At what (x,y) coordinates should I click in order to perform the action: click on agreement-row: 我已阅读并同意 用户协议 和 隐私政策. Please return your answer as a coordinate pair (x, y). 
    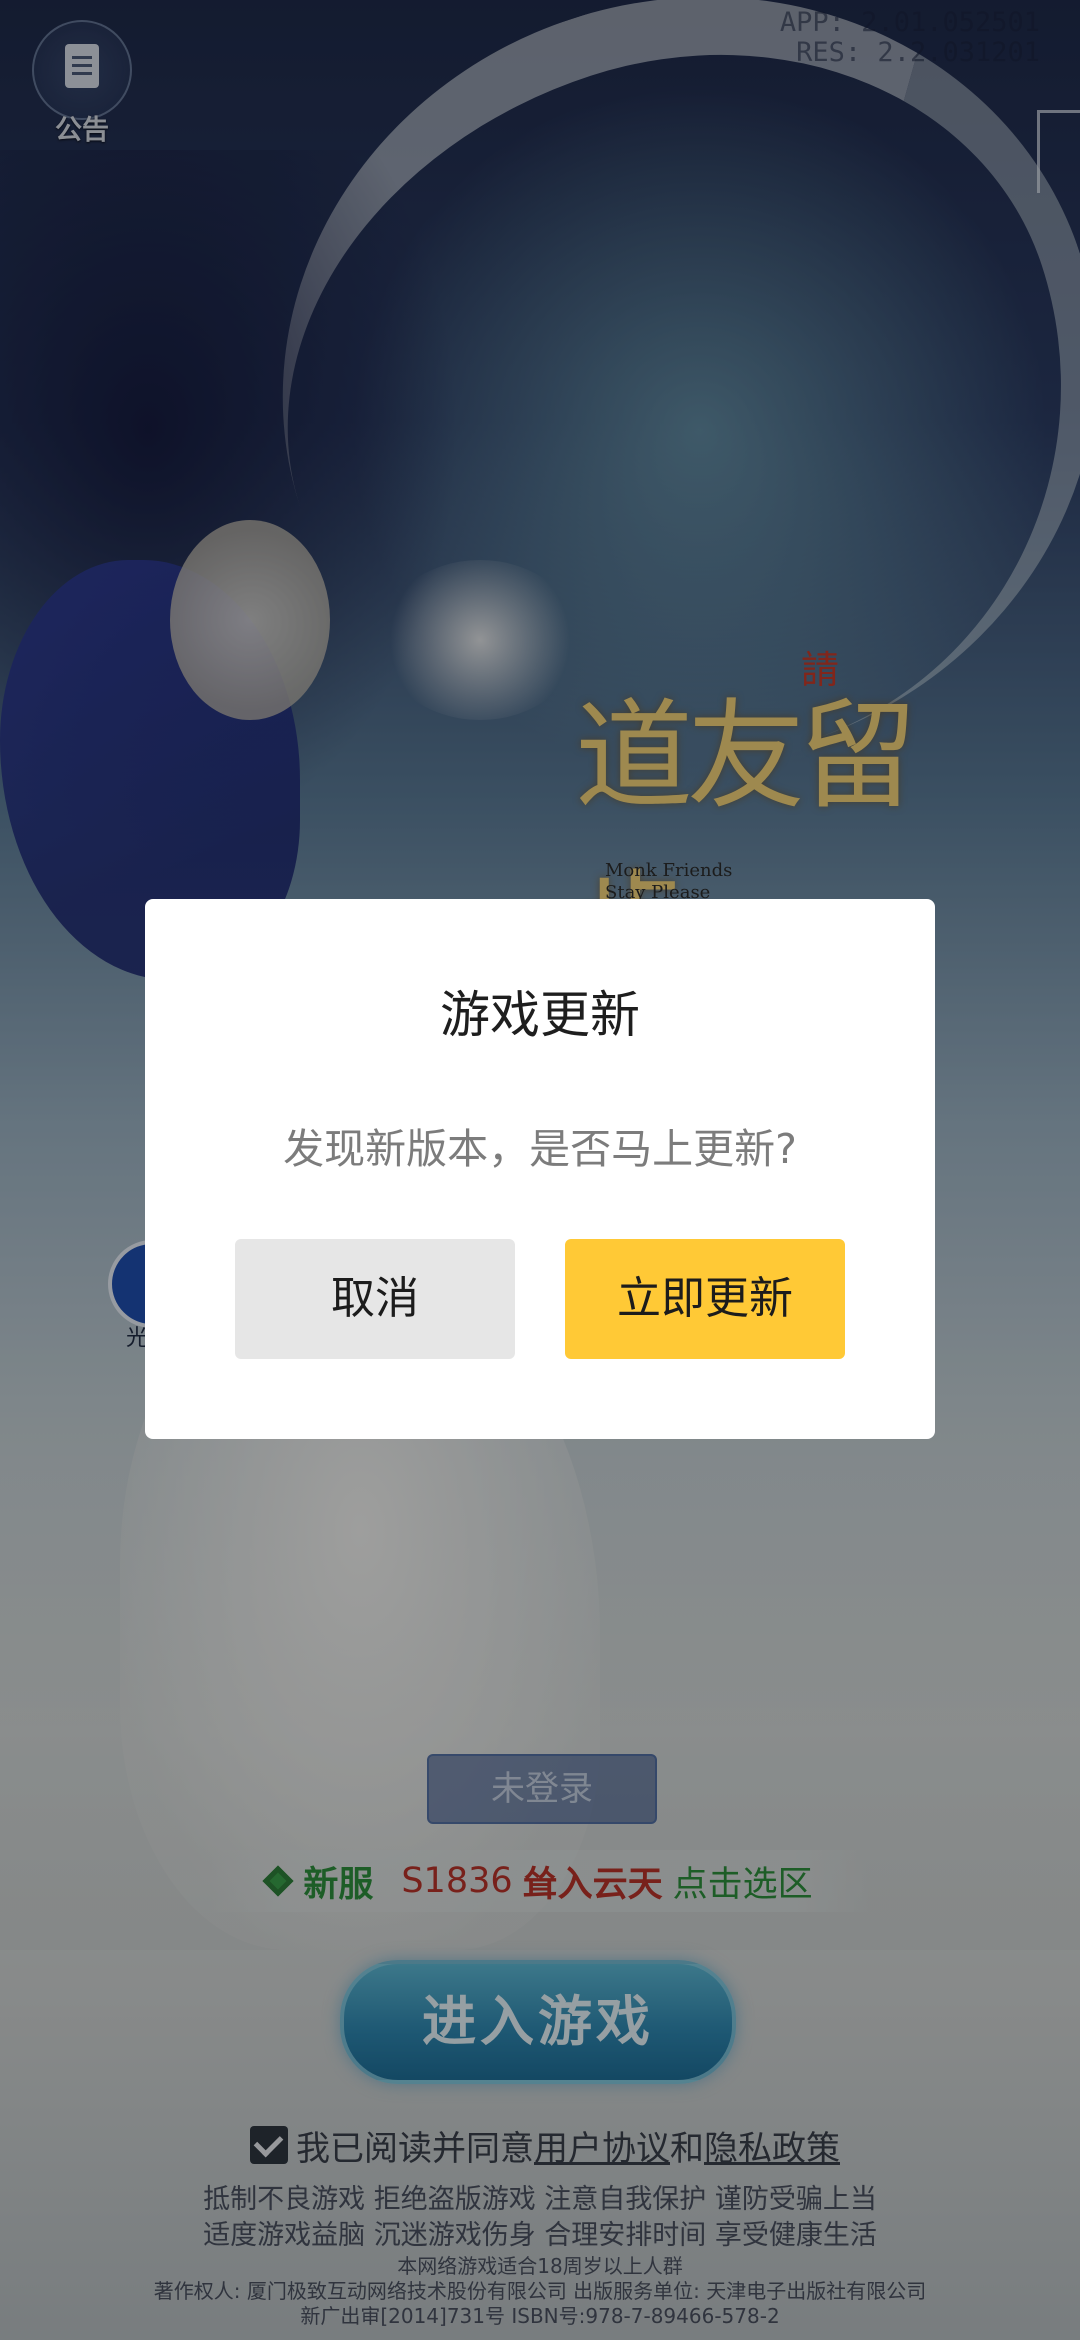
    Looking at the image, I should click on (560, 2145).